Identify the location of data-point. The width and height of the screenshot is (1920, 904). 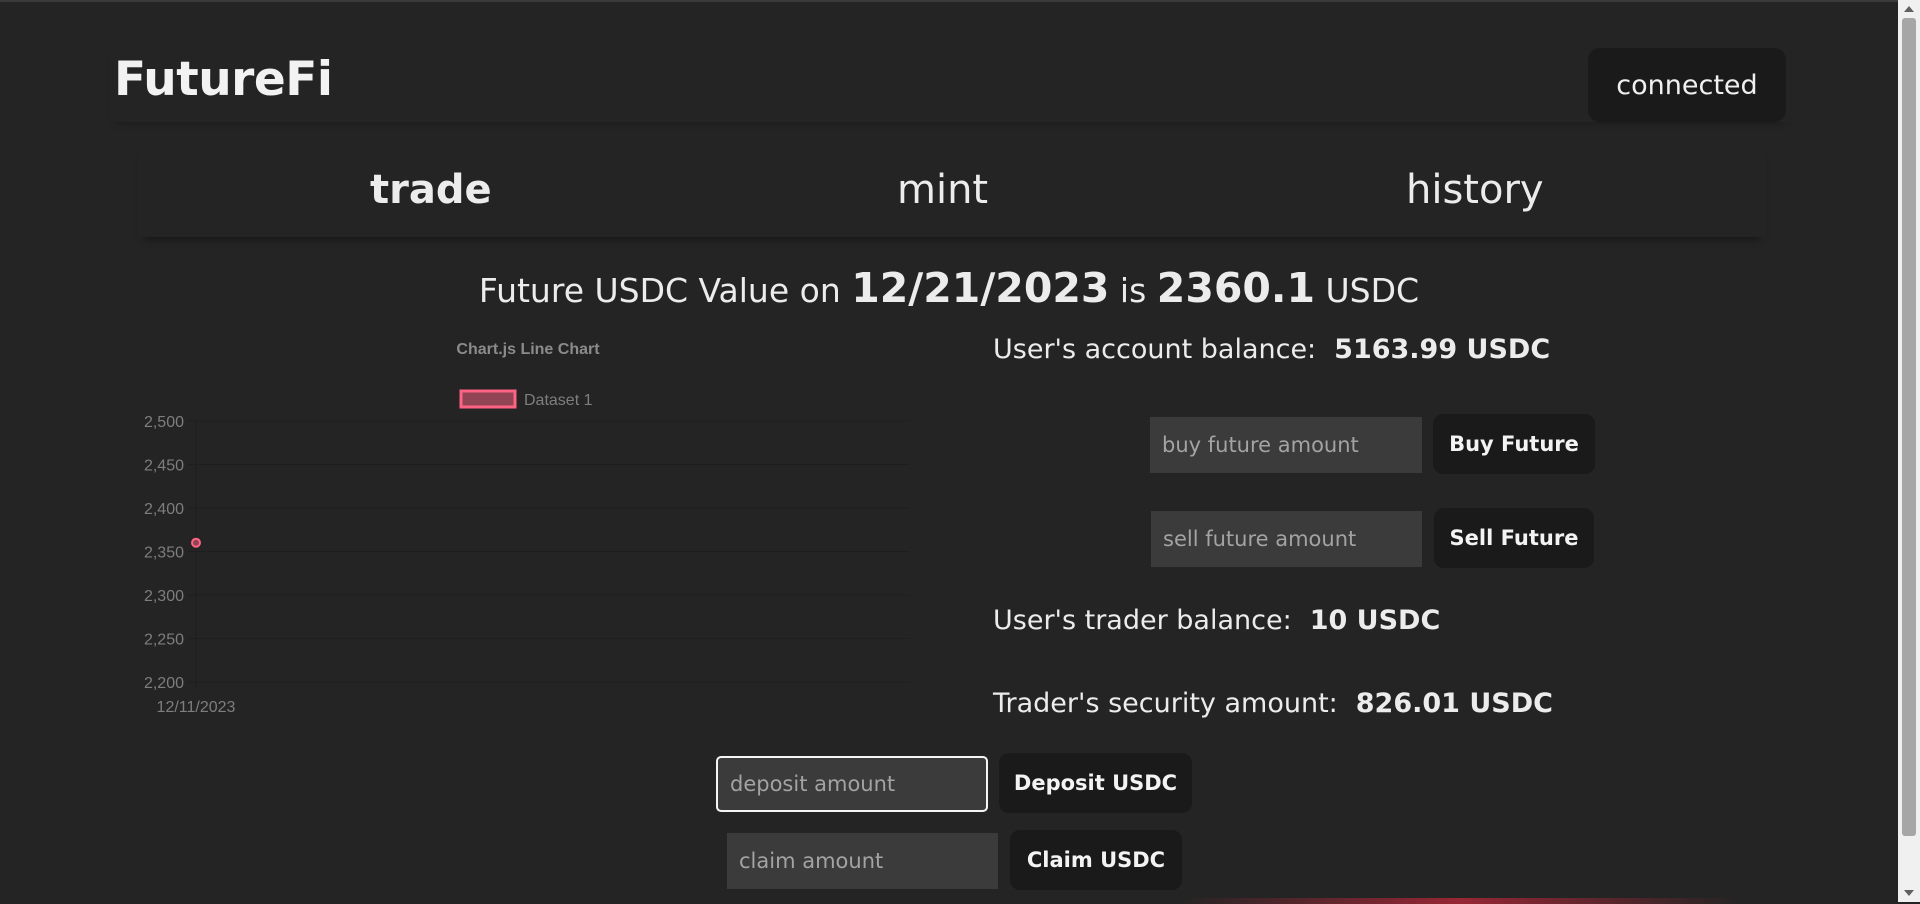
(196, 542).